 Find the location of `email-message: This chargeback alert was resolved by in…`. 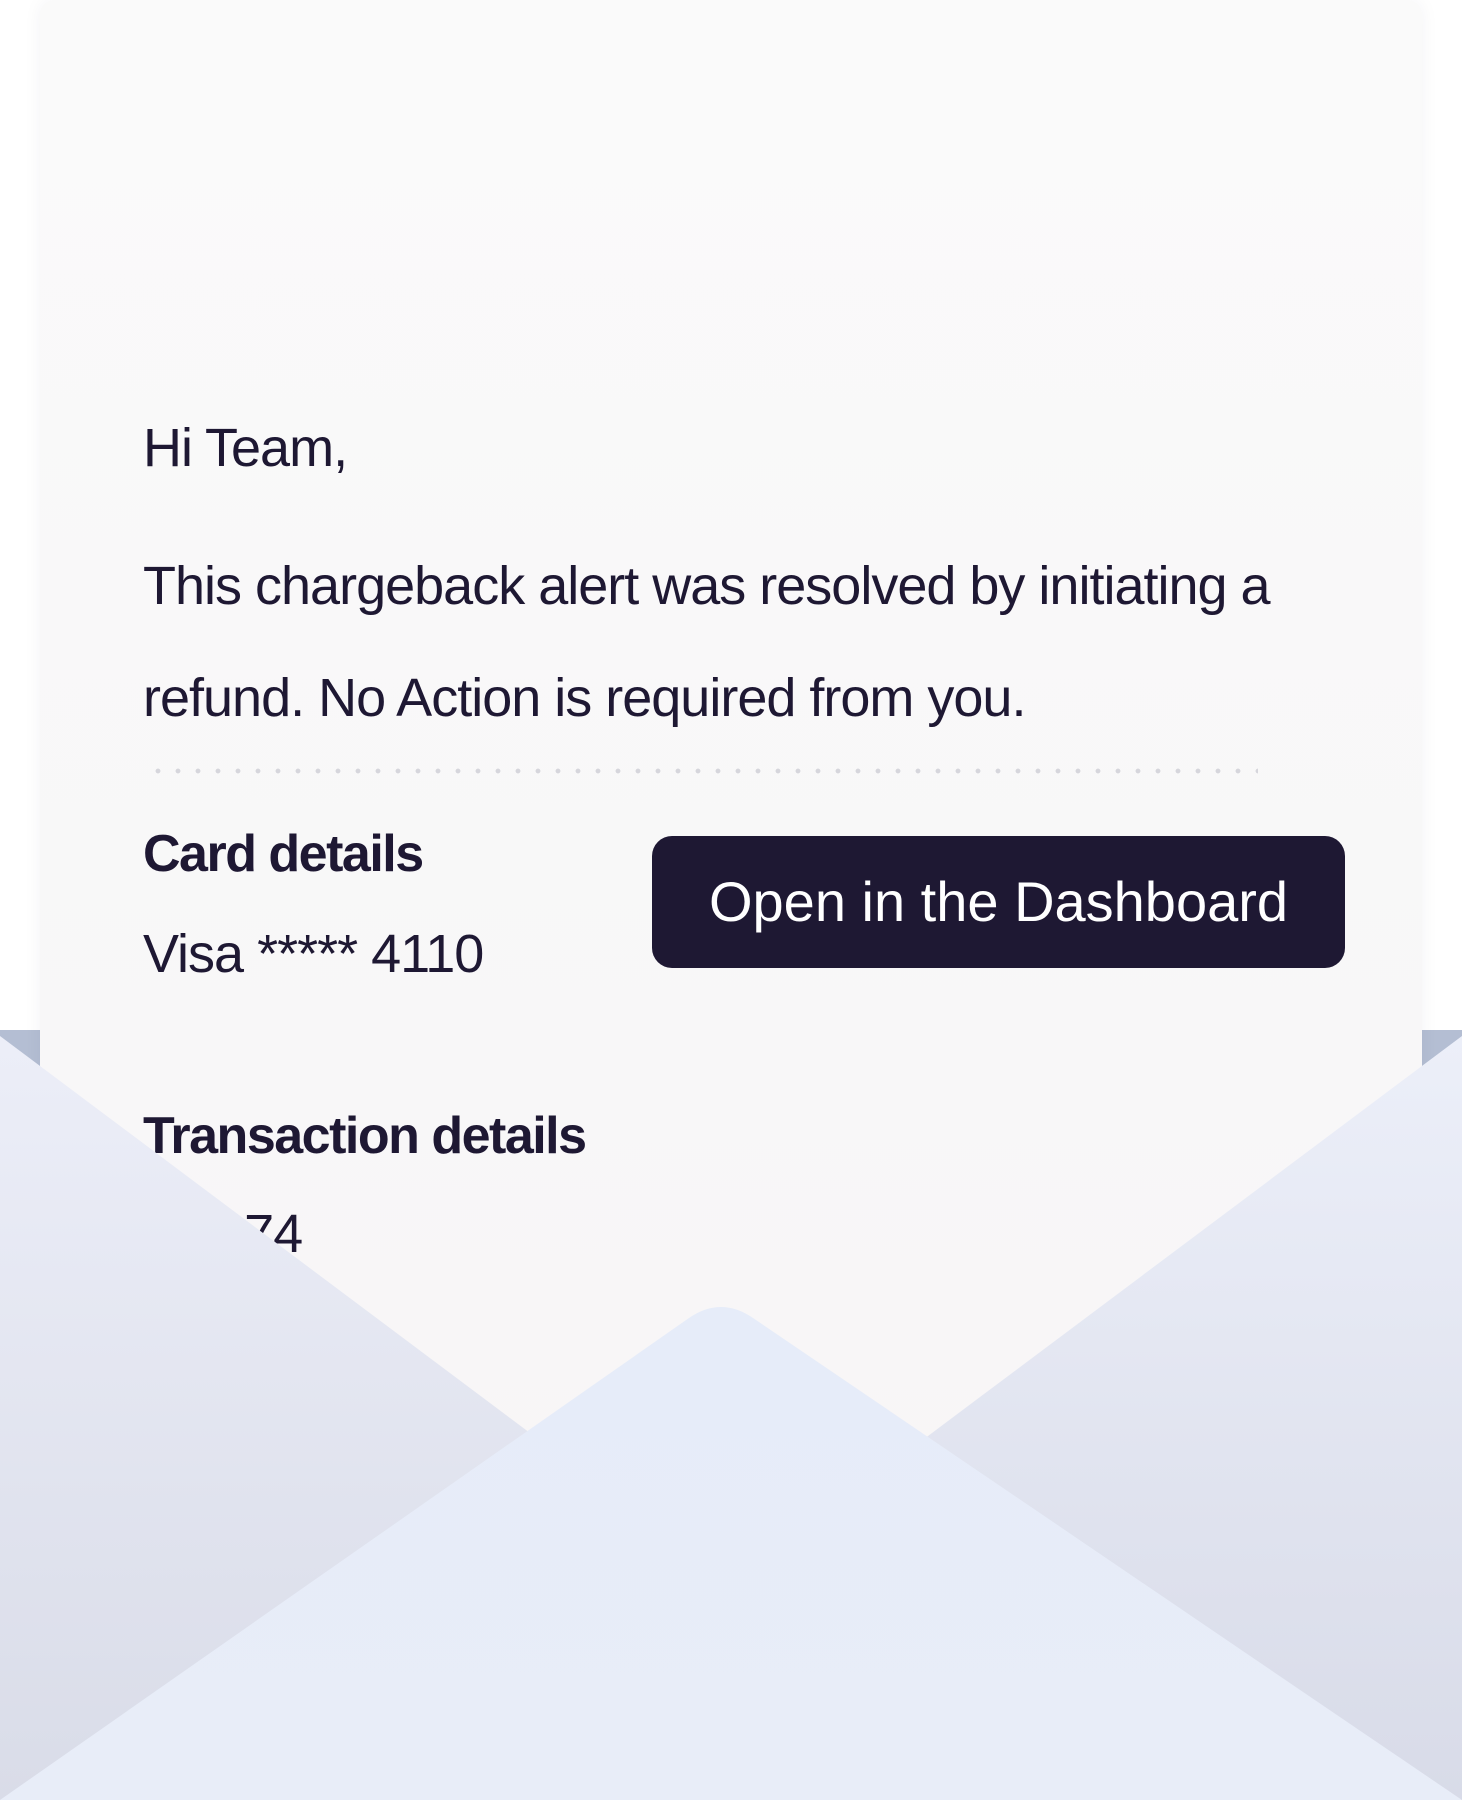

email-message: This chargeback alert was resolved by in… is located at coordinates (707, 642).